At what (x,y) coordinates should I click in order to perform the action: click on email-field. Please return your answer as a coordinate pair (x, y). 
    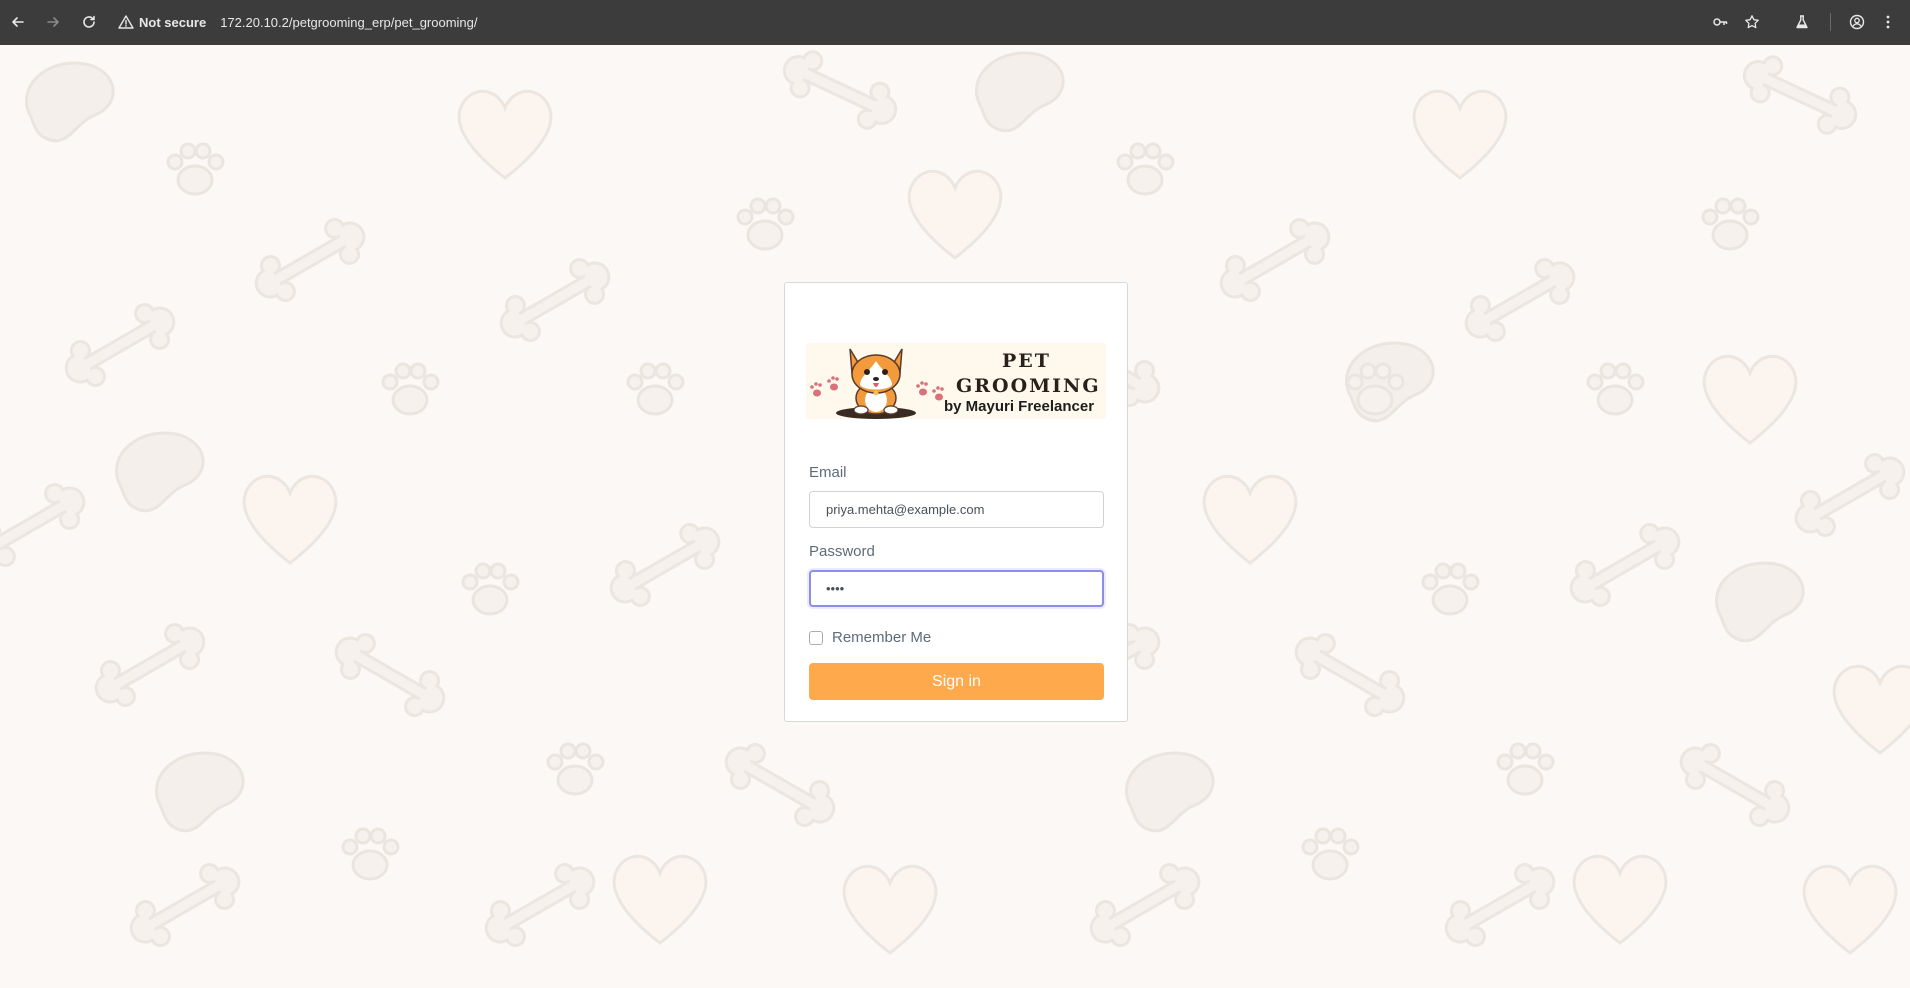
    Looking at the image, I should click on (956, 509).